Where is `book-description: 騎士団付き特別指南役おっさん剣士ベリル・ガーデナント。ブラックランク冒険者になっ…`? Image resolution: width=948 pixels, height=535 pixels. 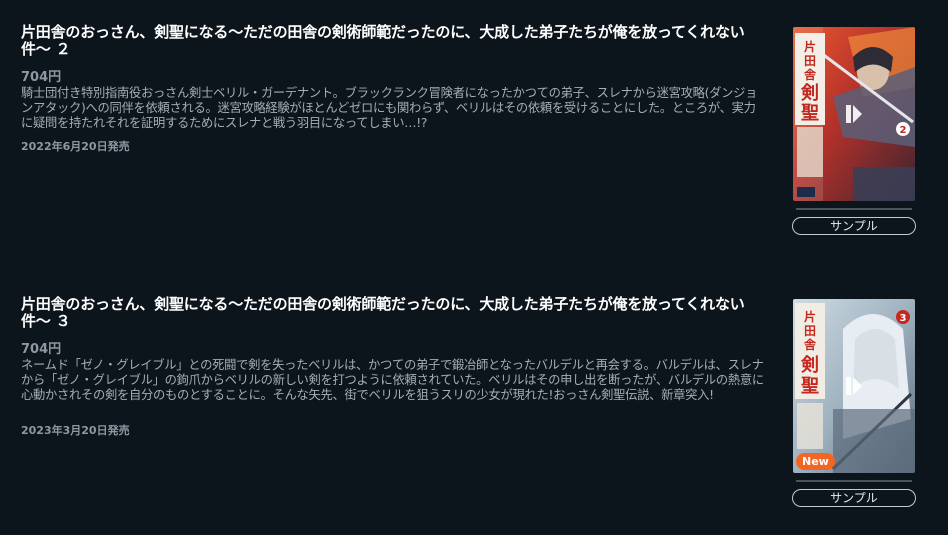 book-description: 騎士団付き特別指南役おっさん剣士ベリル・ガーデナント。ブラックランク冒険者になっ… is located at coordinates (389, 108).